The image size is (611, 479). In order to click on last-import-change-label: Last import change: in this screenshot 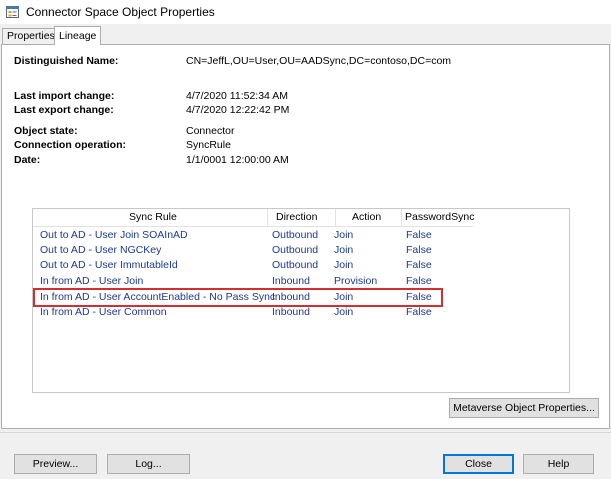, I will do `click(64, 96)`.